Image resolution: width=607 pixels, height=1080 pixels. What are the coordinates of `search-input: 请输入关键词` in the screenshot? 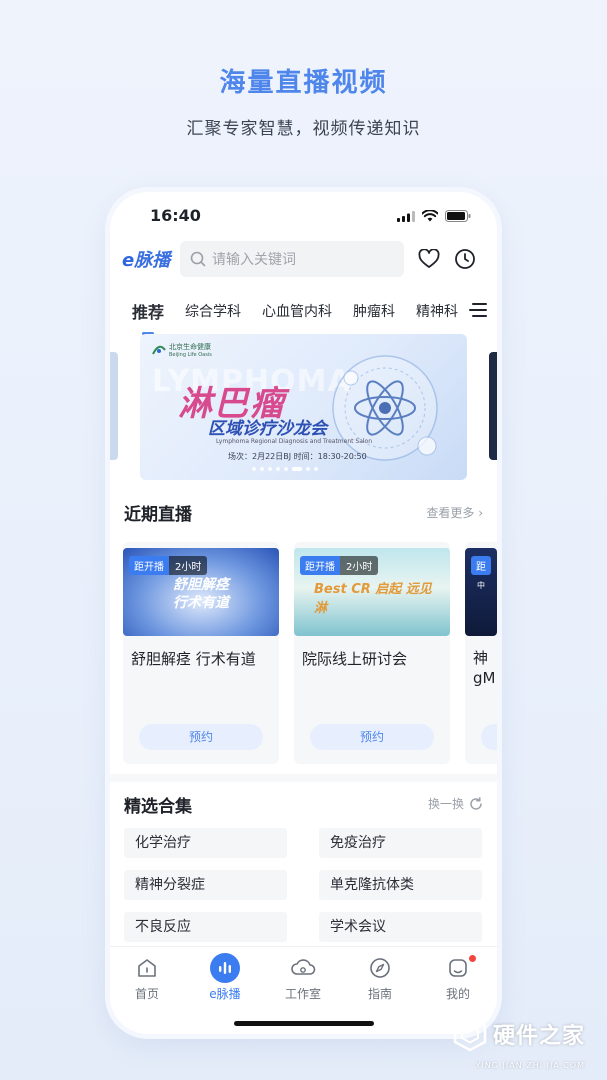 It's located at (292, 259).